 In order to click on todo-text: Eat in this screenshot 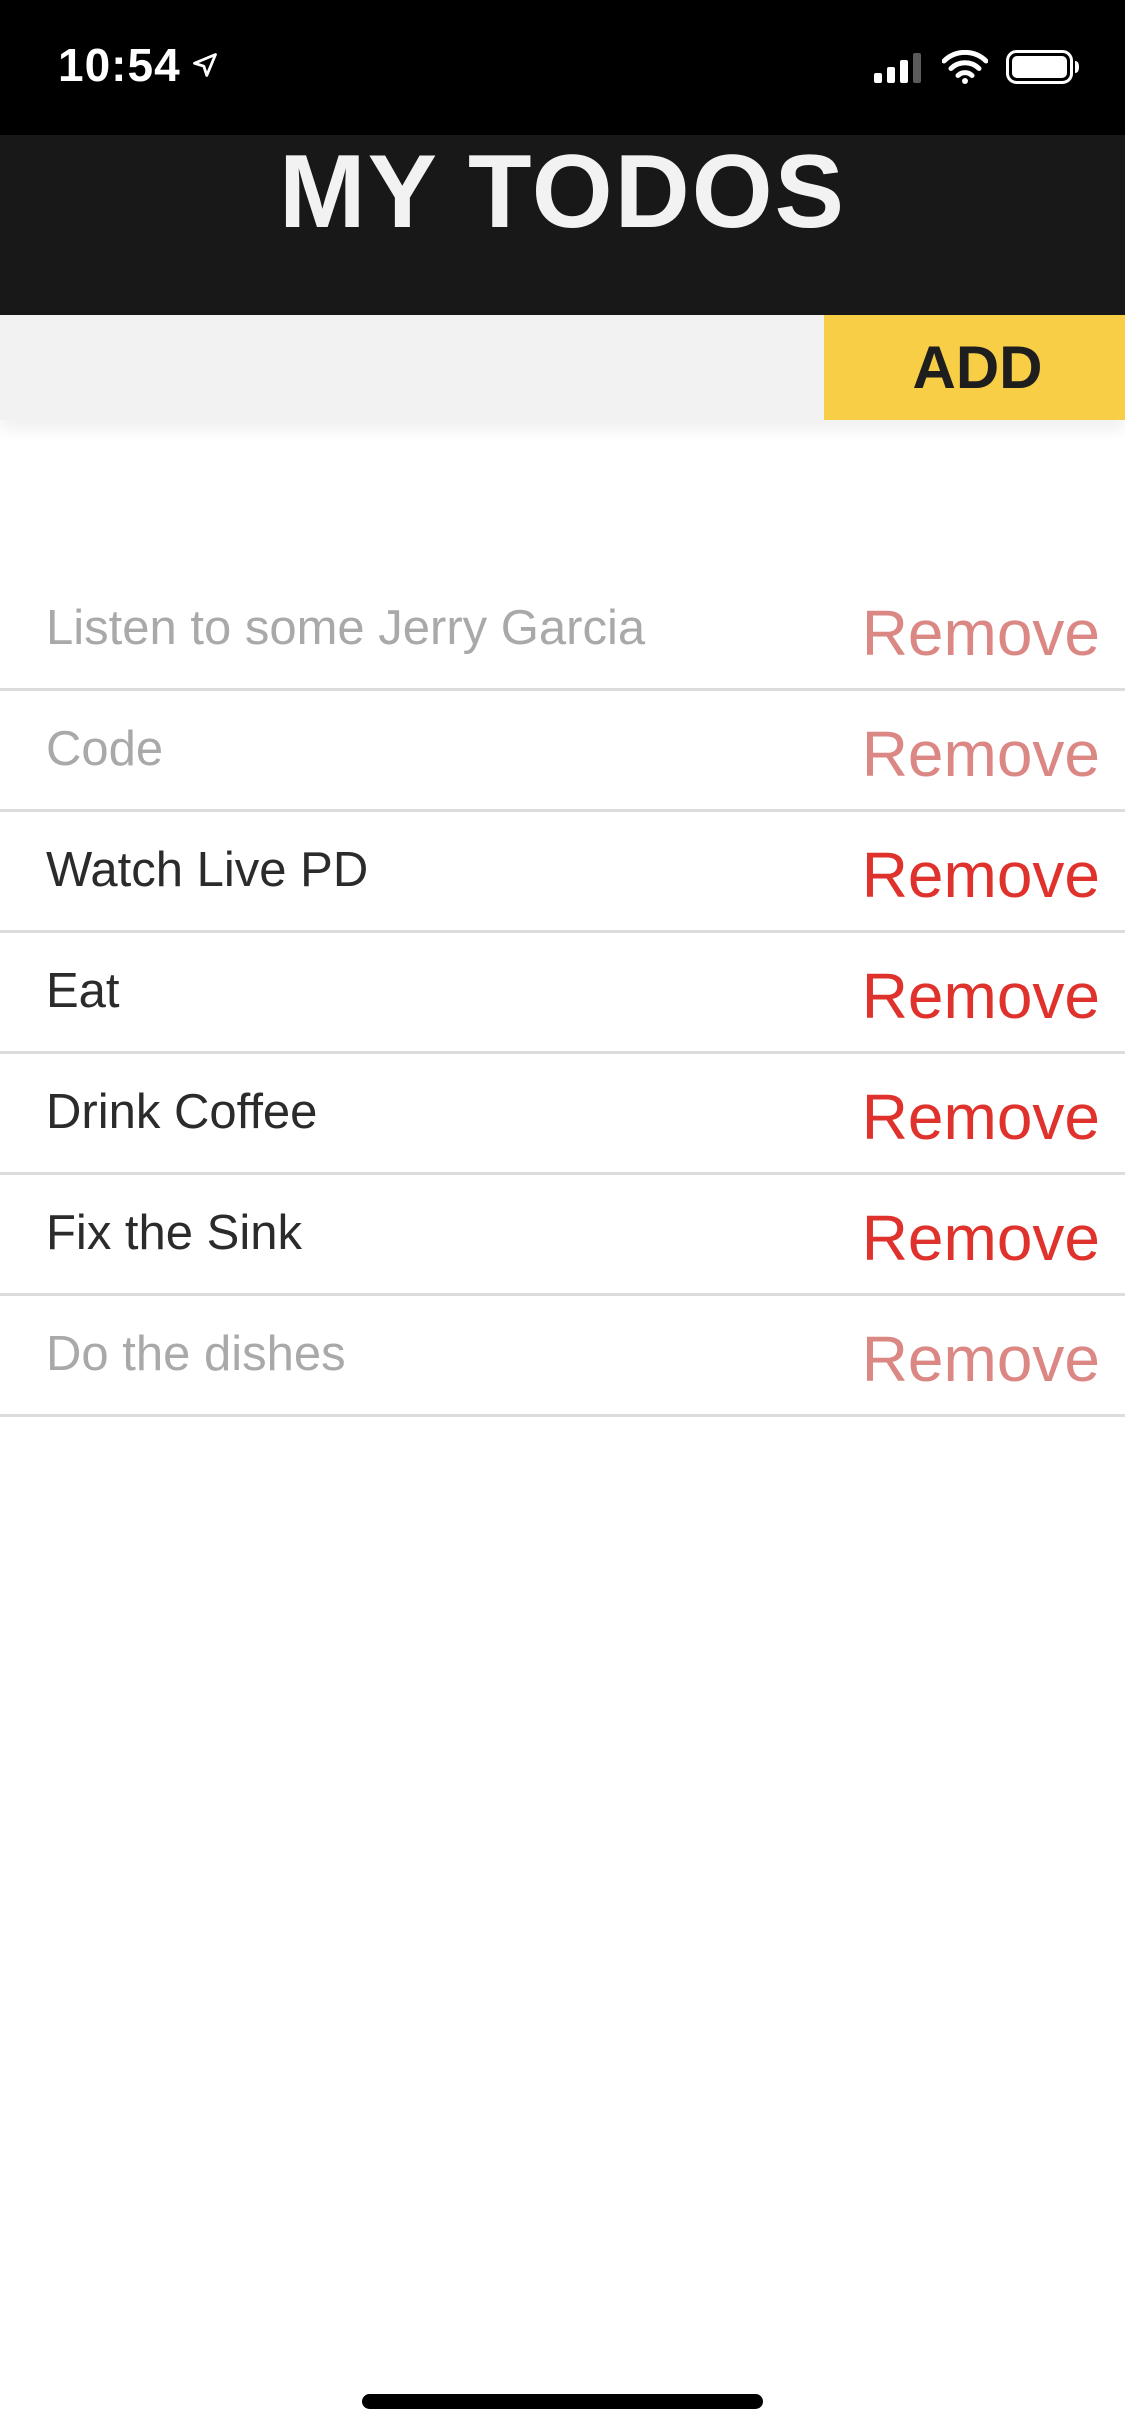, I will do `click(83, 991)`.